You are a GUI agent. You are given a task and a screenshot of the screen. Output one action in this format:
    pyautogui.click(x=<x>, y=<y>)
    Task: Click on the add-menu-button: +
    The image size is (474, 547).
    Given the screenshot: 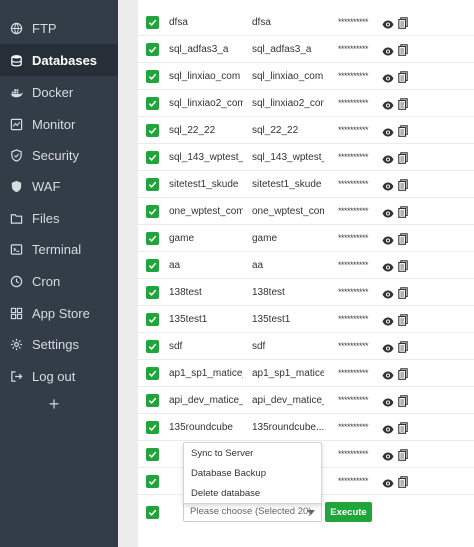 What is the action you would take?
    pyautogui.click(x=54, y=404)
    